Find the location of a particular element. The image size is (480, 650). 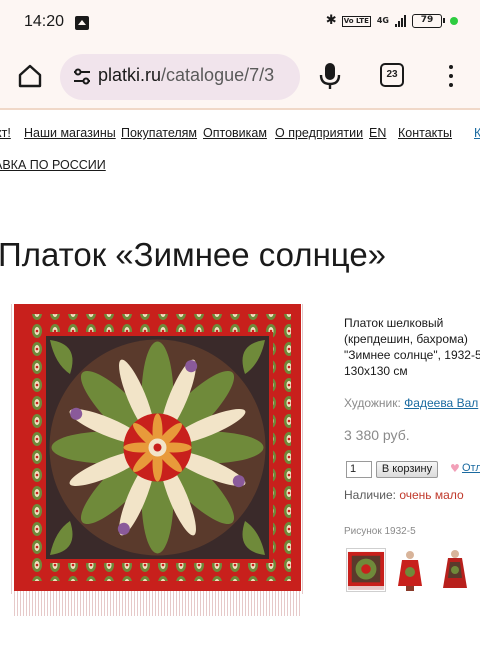

nav-item-customers: Покупателям is located at coordinates (159, 133).